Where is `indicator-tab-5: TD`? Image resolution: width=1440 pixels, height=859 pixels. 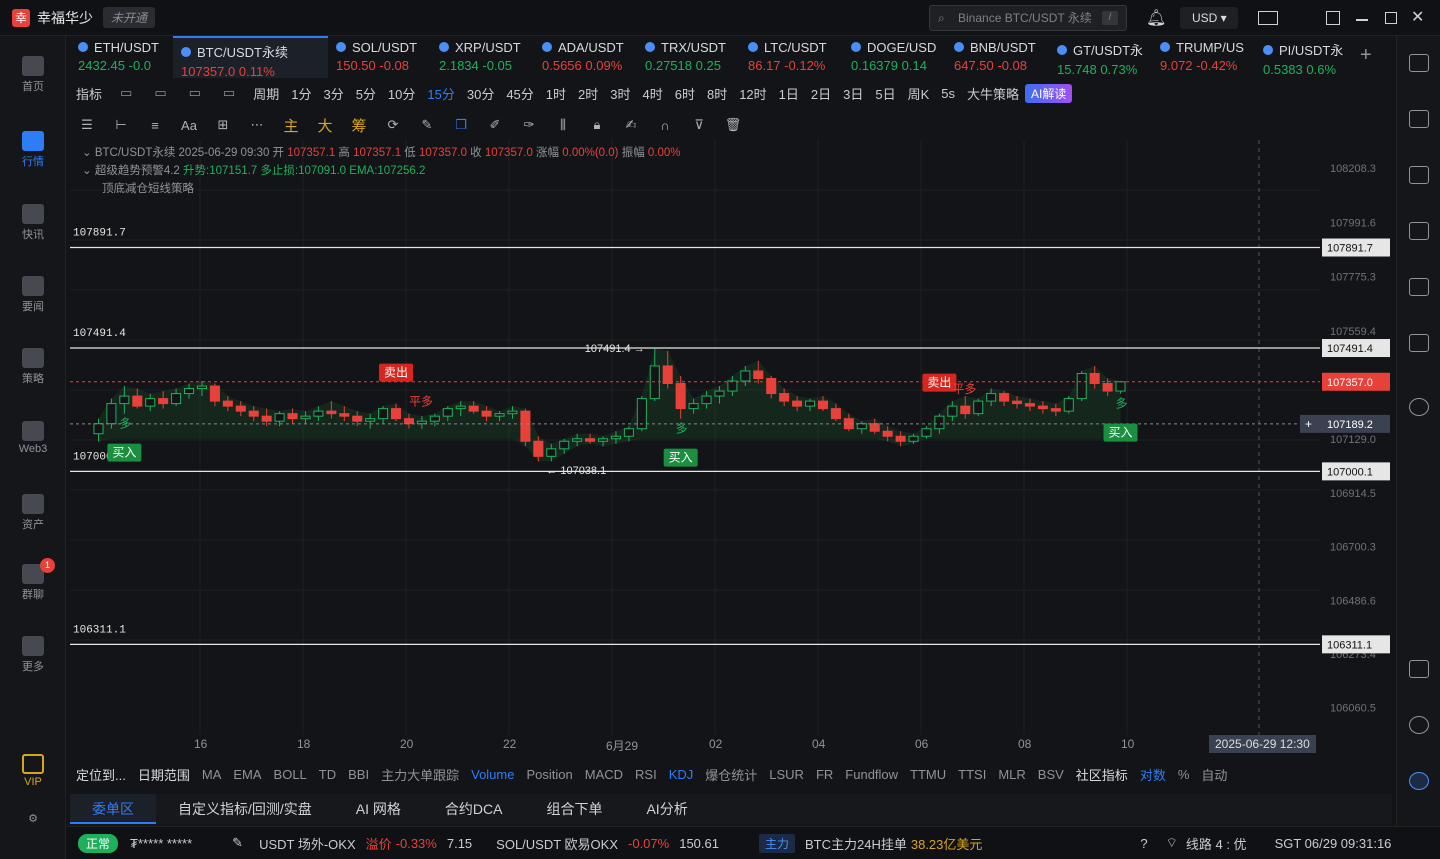
indicator-tab-5: TD is located at coordinates (327, 774).